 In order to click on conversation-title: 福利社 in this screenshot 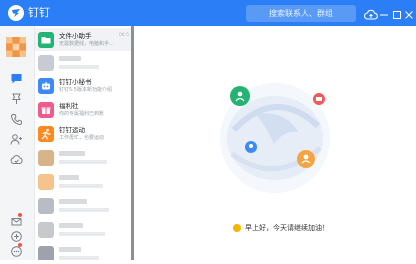, I will do `click(69, 106)`.